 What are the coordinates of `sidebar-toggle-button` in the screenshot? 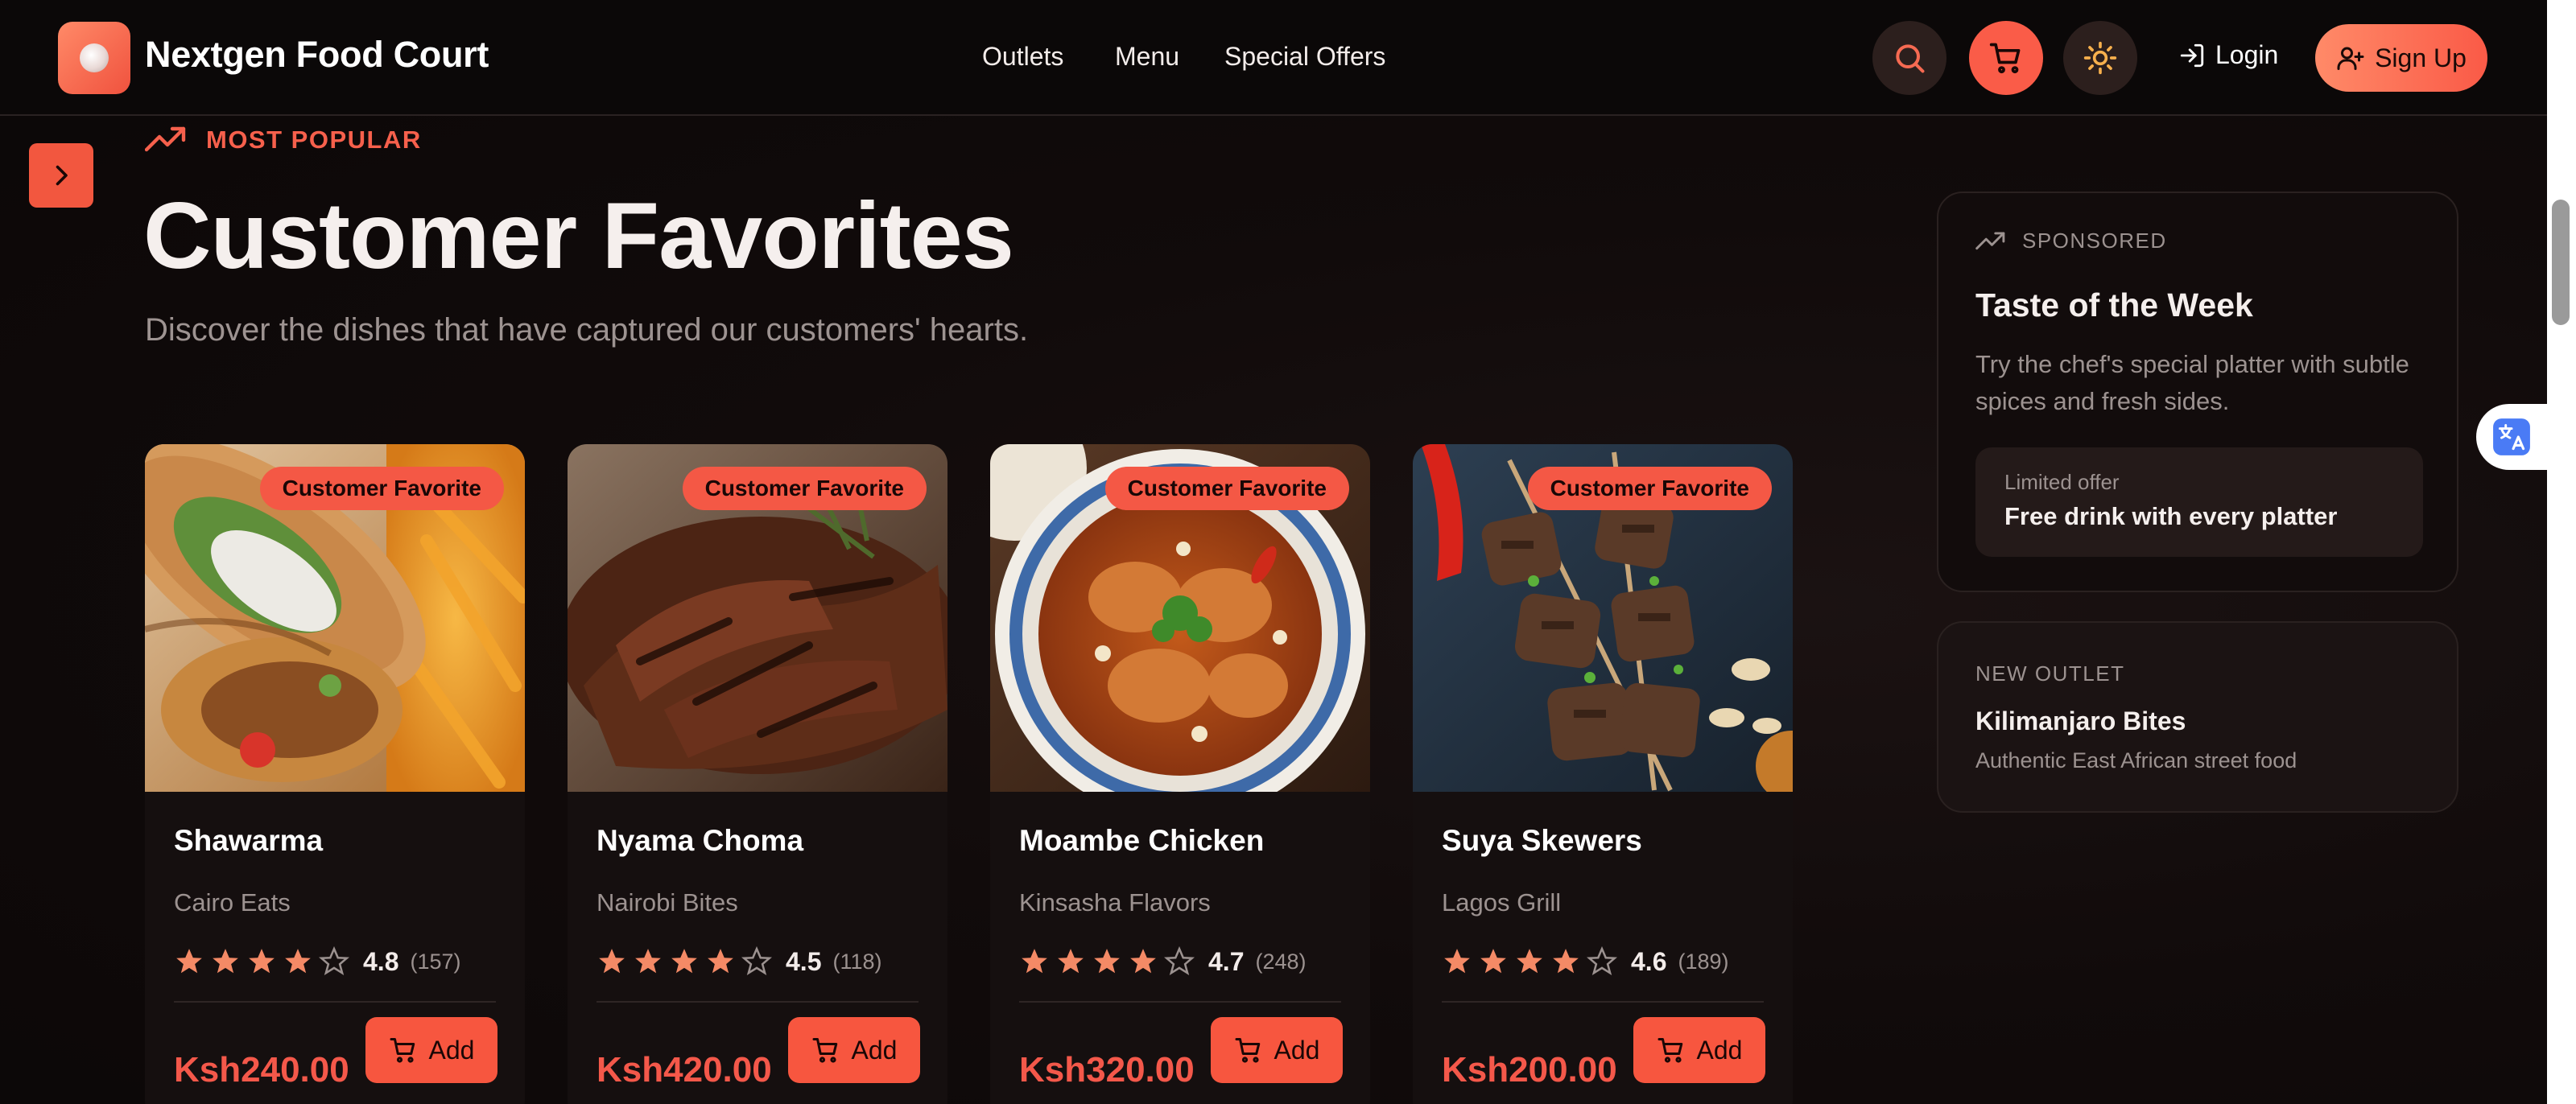 It's located at (61, 175).